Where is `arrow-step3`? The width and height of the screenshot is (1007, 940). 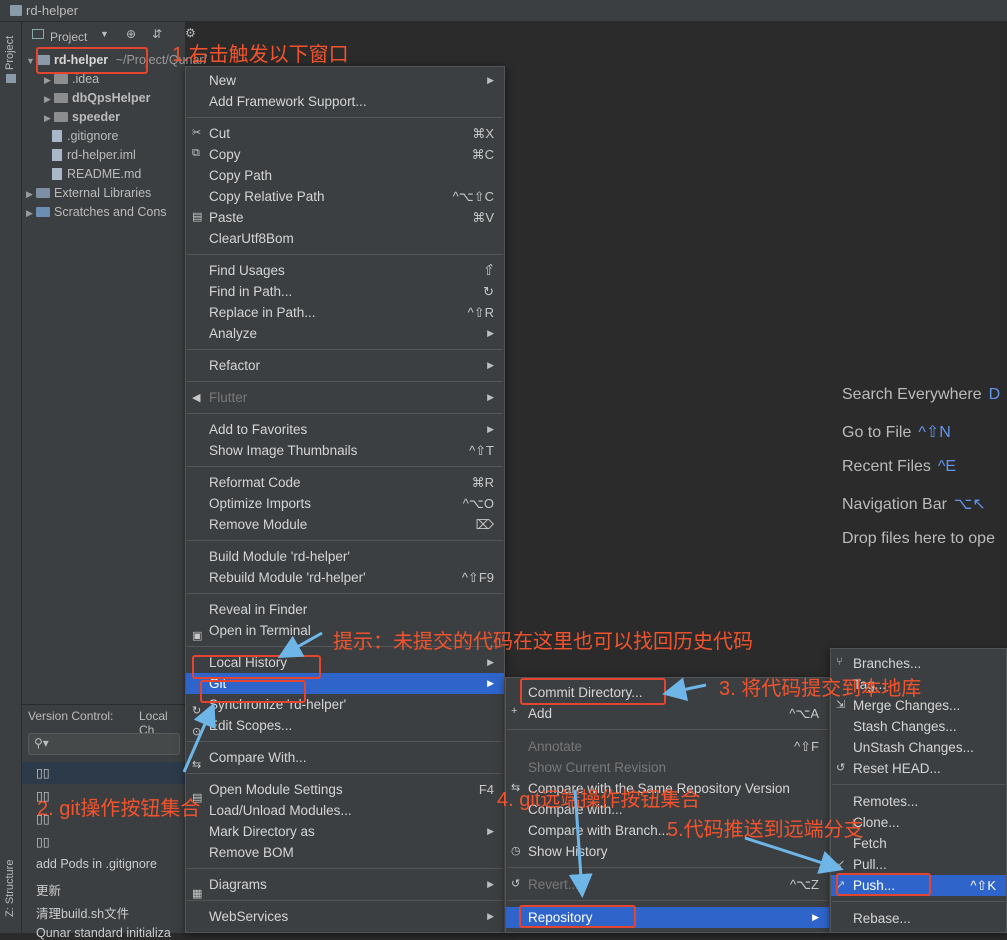 arrow-step3 is located at coordinates (684, 689).